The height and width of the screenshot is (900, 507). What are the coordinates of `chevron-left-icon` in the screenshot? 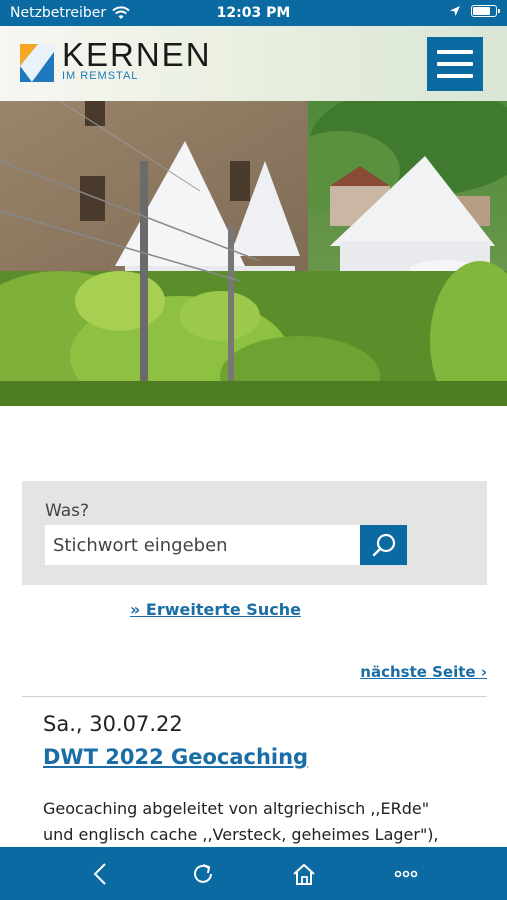 It's located at (99, 873).